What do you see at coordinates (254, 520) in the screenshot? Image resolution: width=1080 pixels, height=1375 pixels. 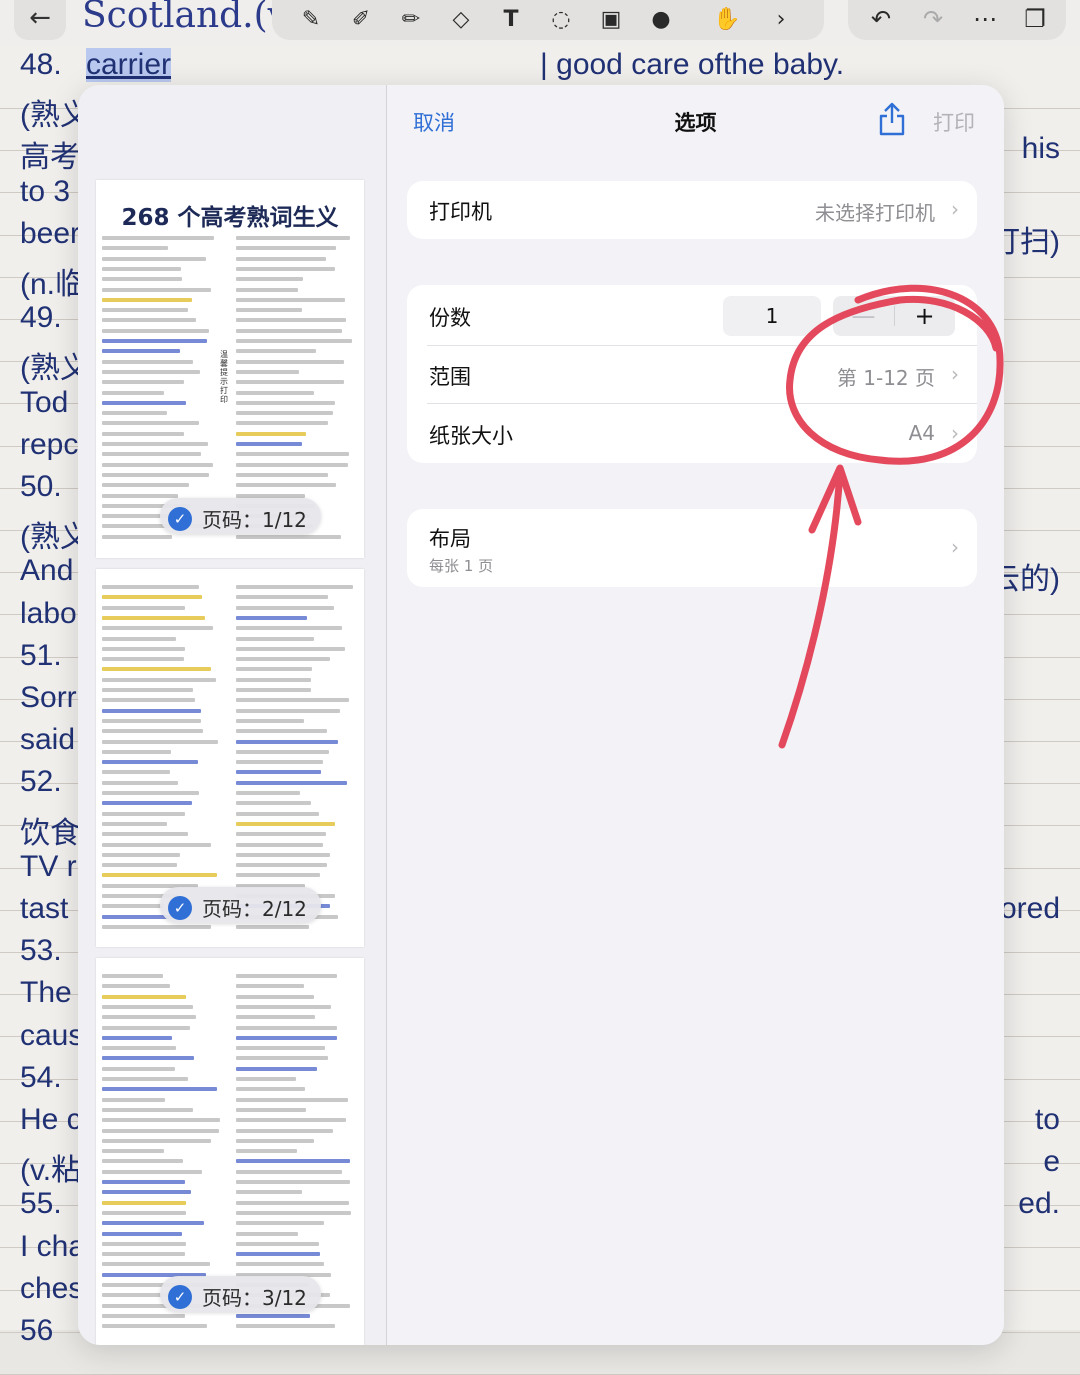 I see `page-number-label: 页码：1/12` at bounding box center [254, 520].